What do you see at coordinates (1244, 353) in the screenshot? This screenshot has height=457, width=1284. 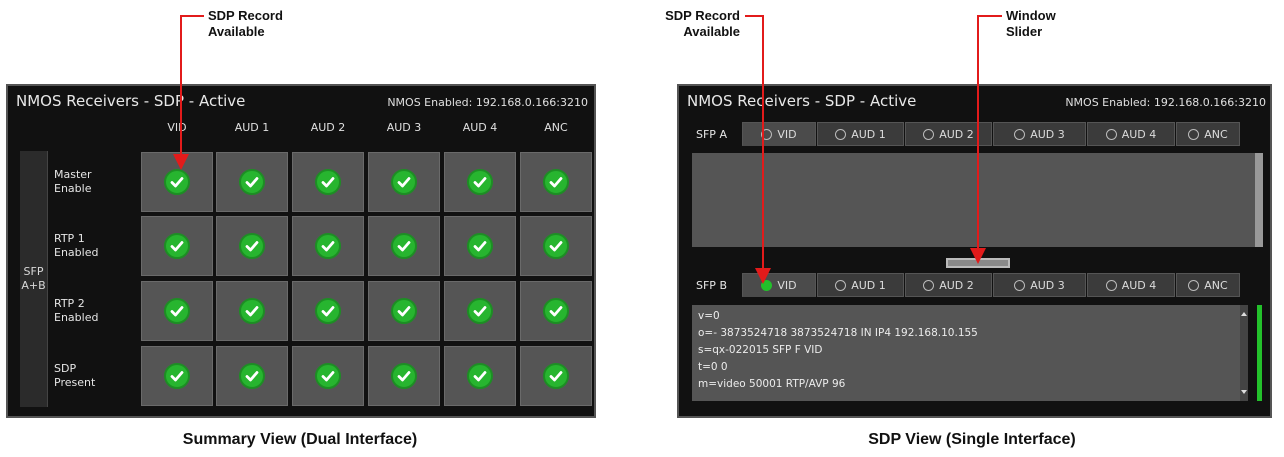 I see `scrollbar-sfp-b` at bounding box center [1244, 353].